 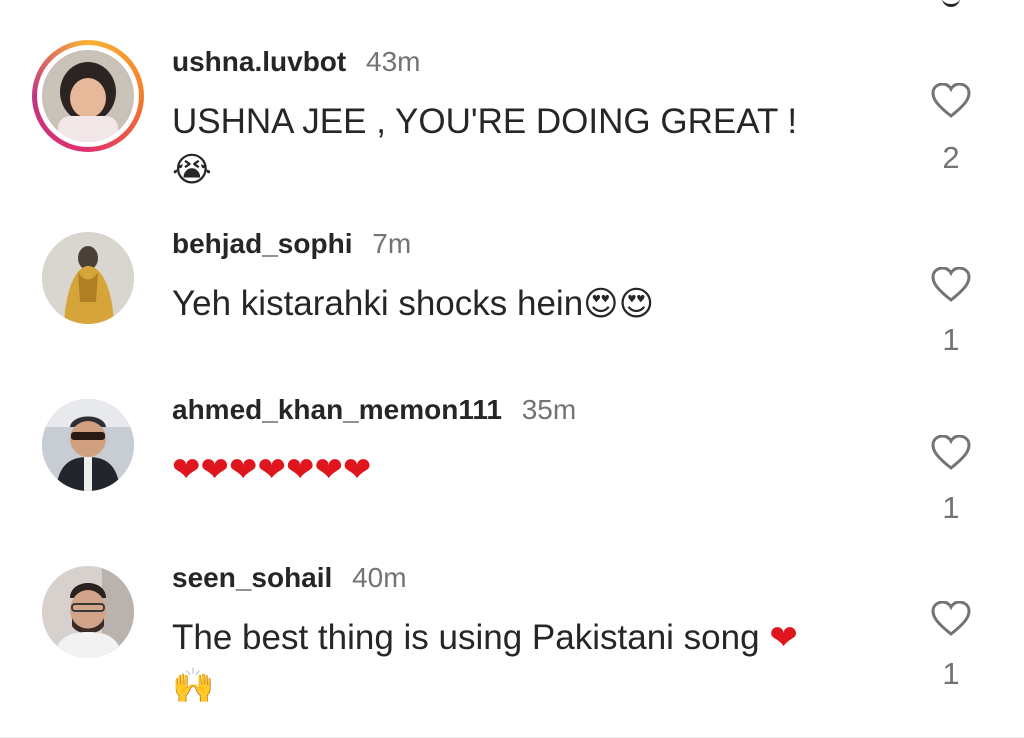 I want to click on timestamp: 43m, so click(x=393, y=61).